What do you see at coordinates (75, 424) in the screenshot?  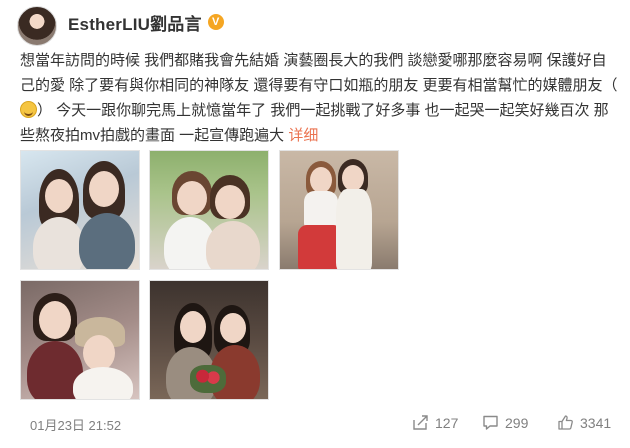 I see `post-timestamp: 01月23日 21:52` at bounding box center [75, 424].